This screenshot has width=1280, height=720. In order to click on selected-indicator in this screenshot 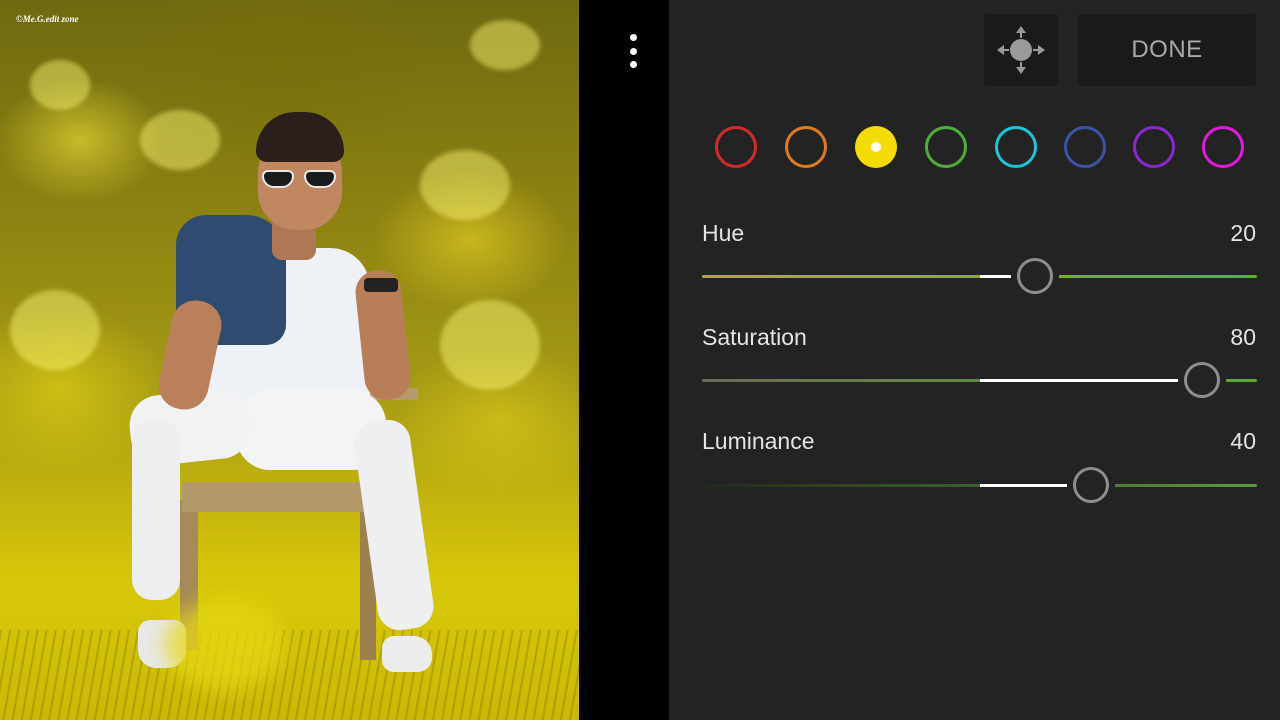, I will do `click(876, 147)`.